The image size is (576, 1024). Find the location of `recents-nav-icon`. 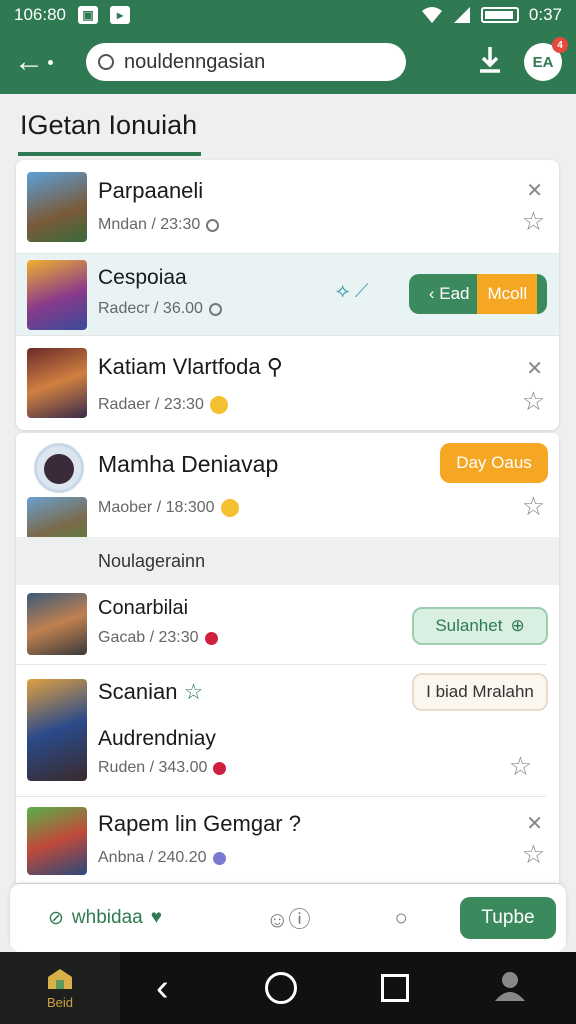

recents-nav-icon is located at coordinates (394, 988).